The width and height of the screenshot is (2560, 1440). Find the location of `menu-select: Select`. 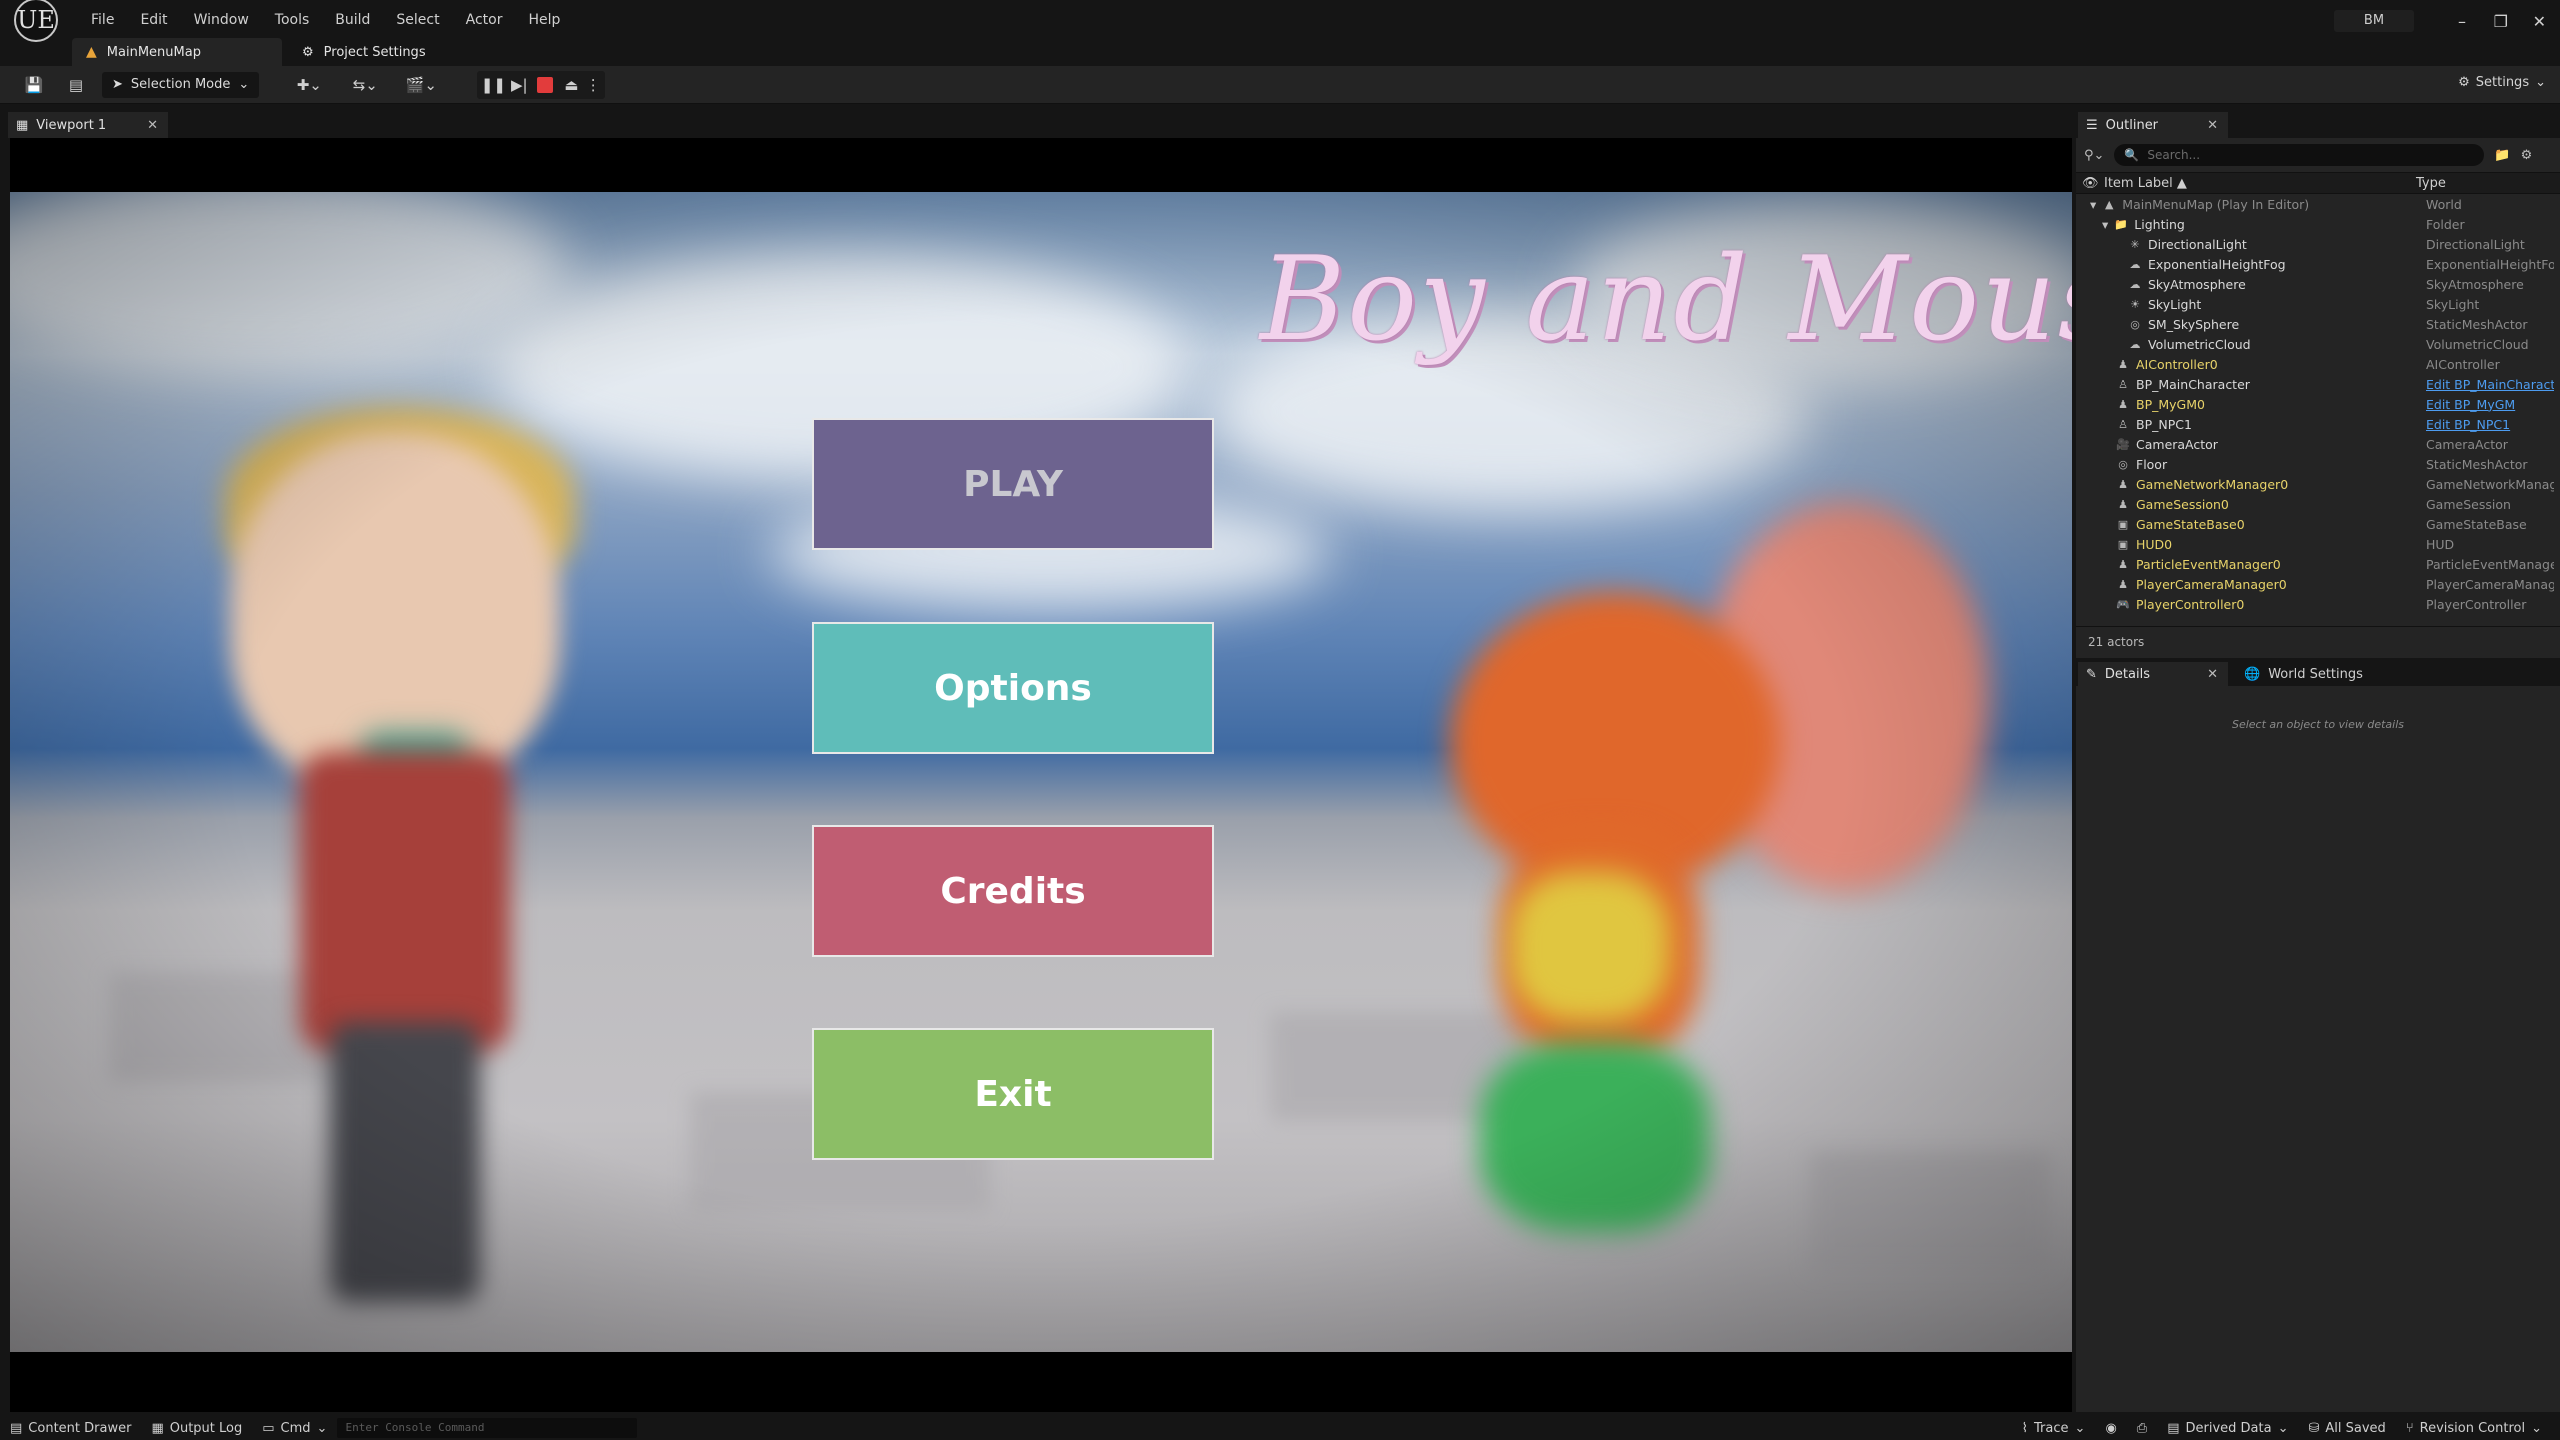

menu-select: Select is located at coordinates (417, 20).